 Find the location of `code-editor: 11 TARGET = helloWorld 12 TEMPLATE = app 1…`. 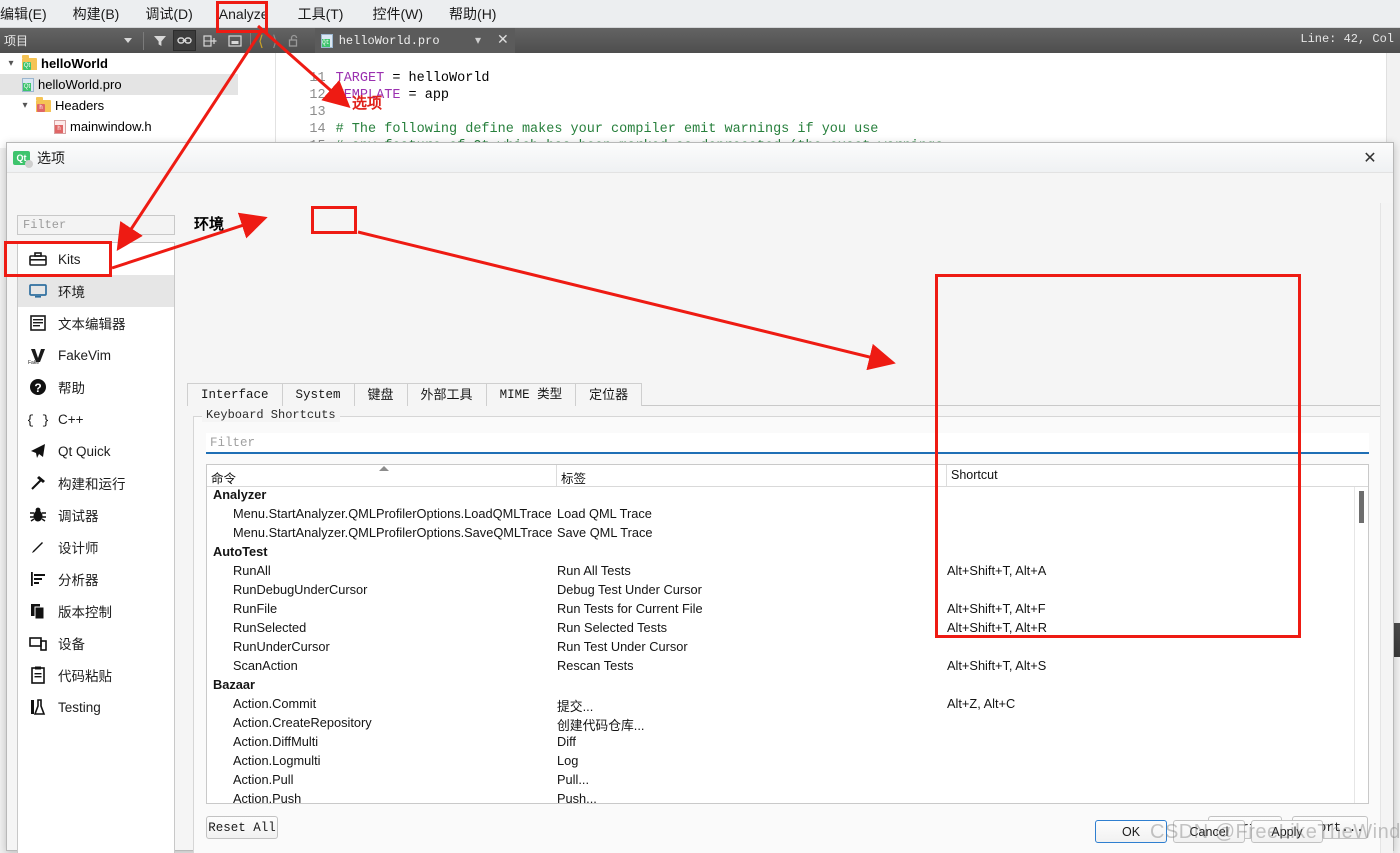

code-editor: 11 TARGET = helloWorld 12 TEMPLATE = app 1… is located at coordinates (819, 100).